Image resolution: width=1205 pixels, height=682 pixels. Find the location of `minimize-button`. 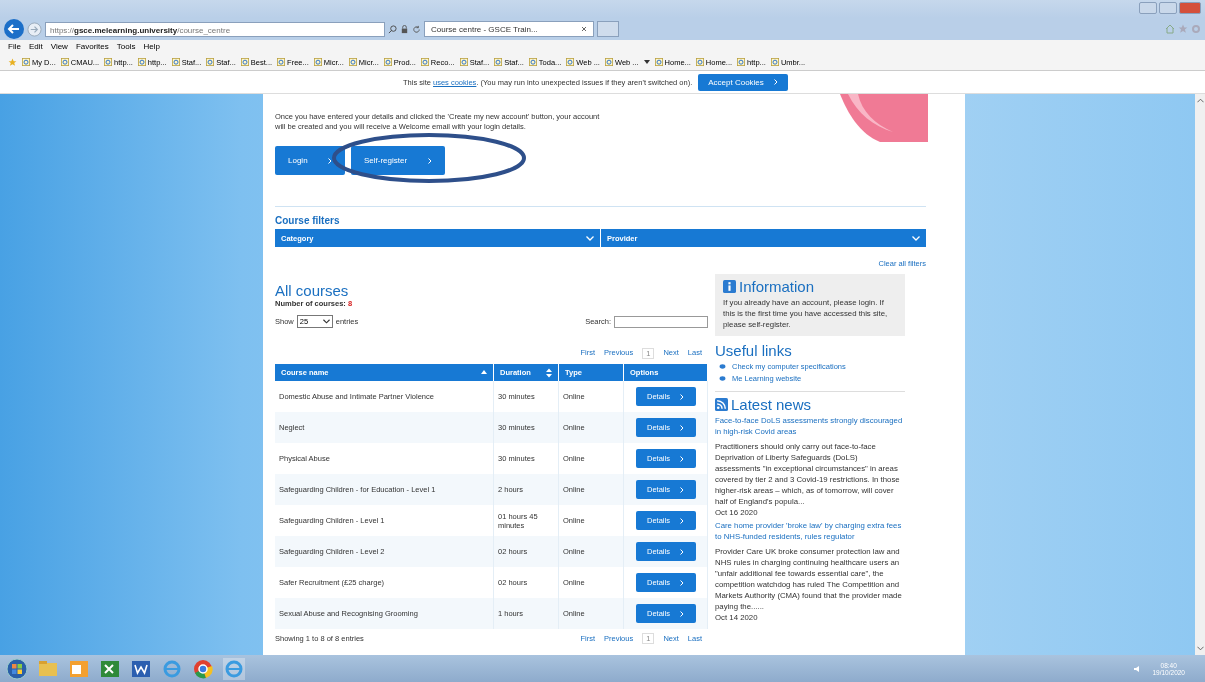

minimize-button is located at coordinates (1148, 8).